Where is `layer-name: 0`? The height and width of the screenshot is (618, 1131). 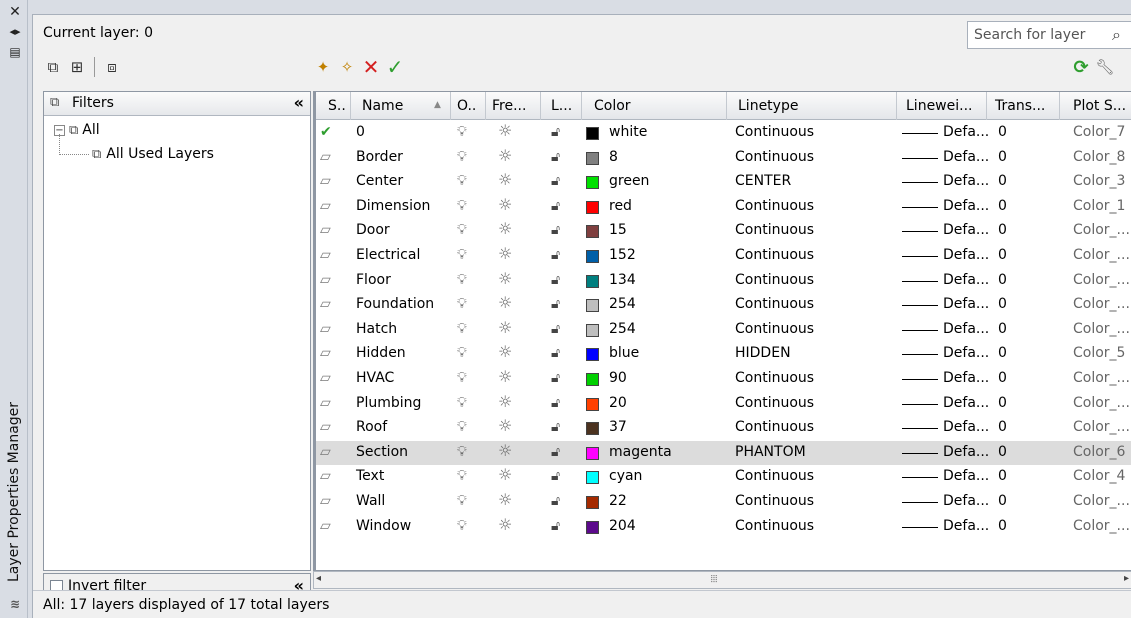 layer-name: 0 is located at coordinates (360, 132).